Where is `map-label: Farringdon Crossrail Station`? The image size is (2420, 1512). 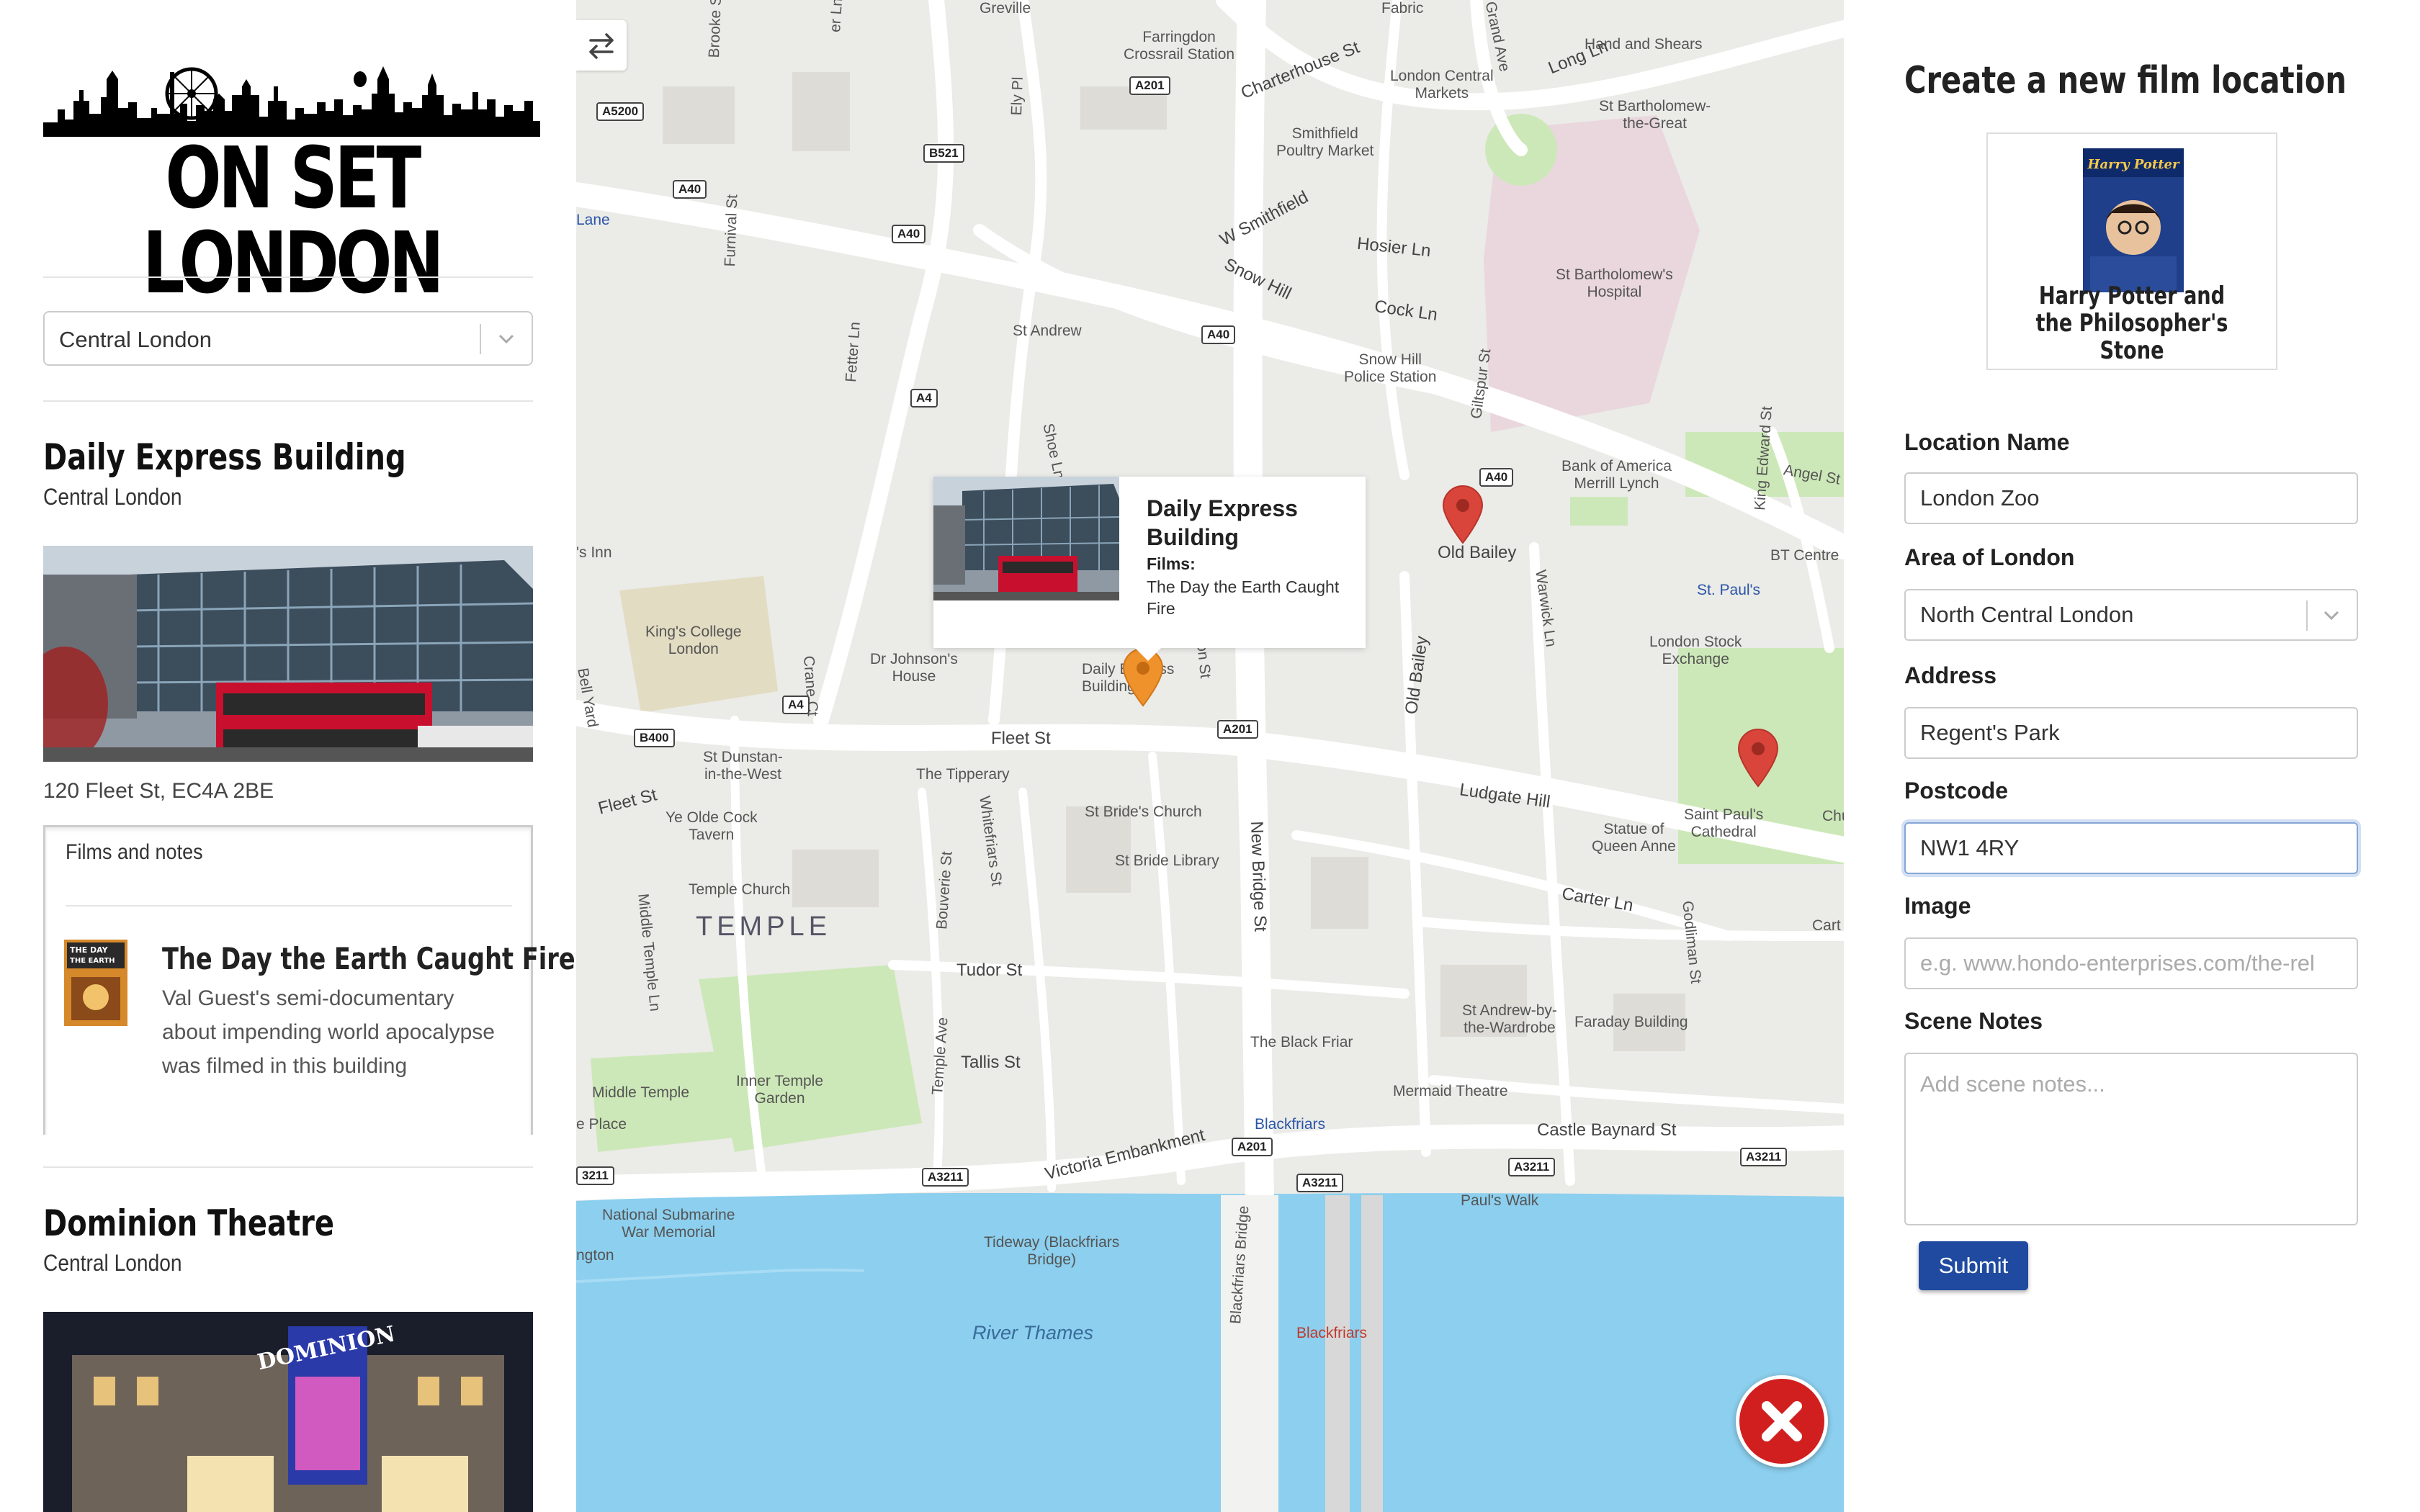 map-label: Farringdon Crossrail Station is located at coordinates (1179, 46).